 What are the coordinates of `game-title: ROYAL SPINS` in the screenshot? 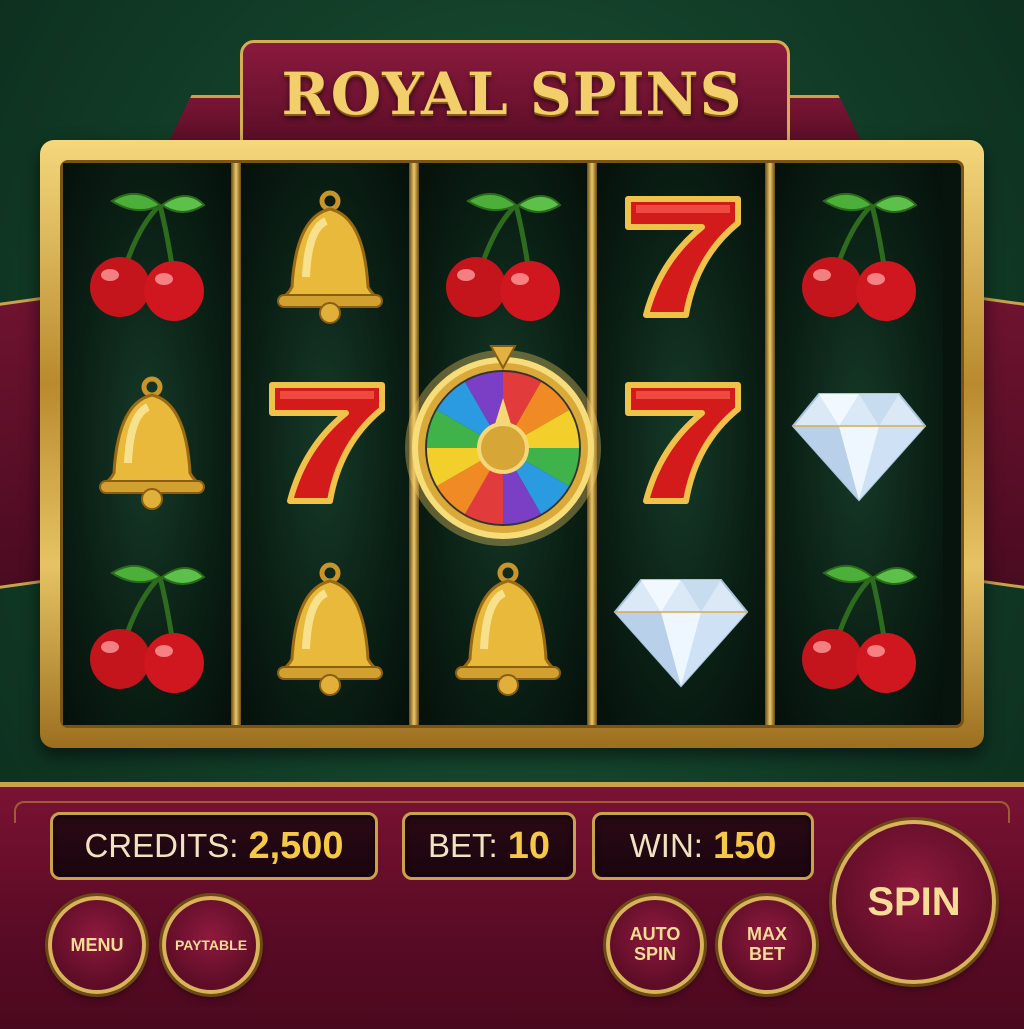 It's located at (512, 94).